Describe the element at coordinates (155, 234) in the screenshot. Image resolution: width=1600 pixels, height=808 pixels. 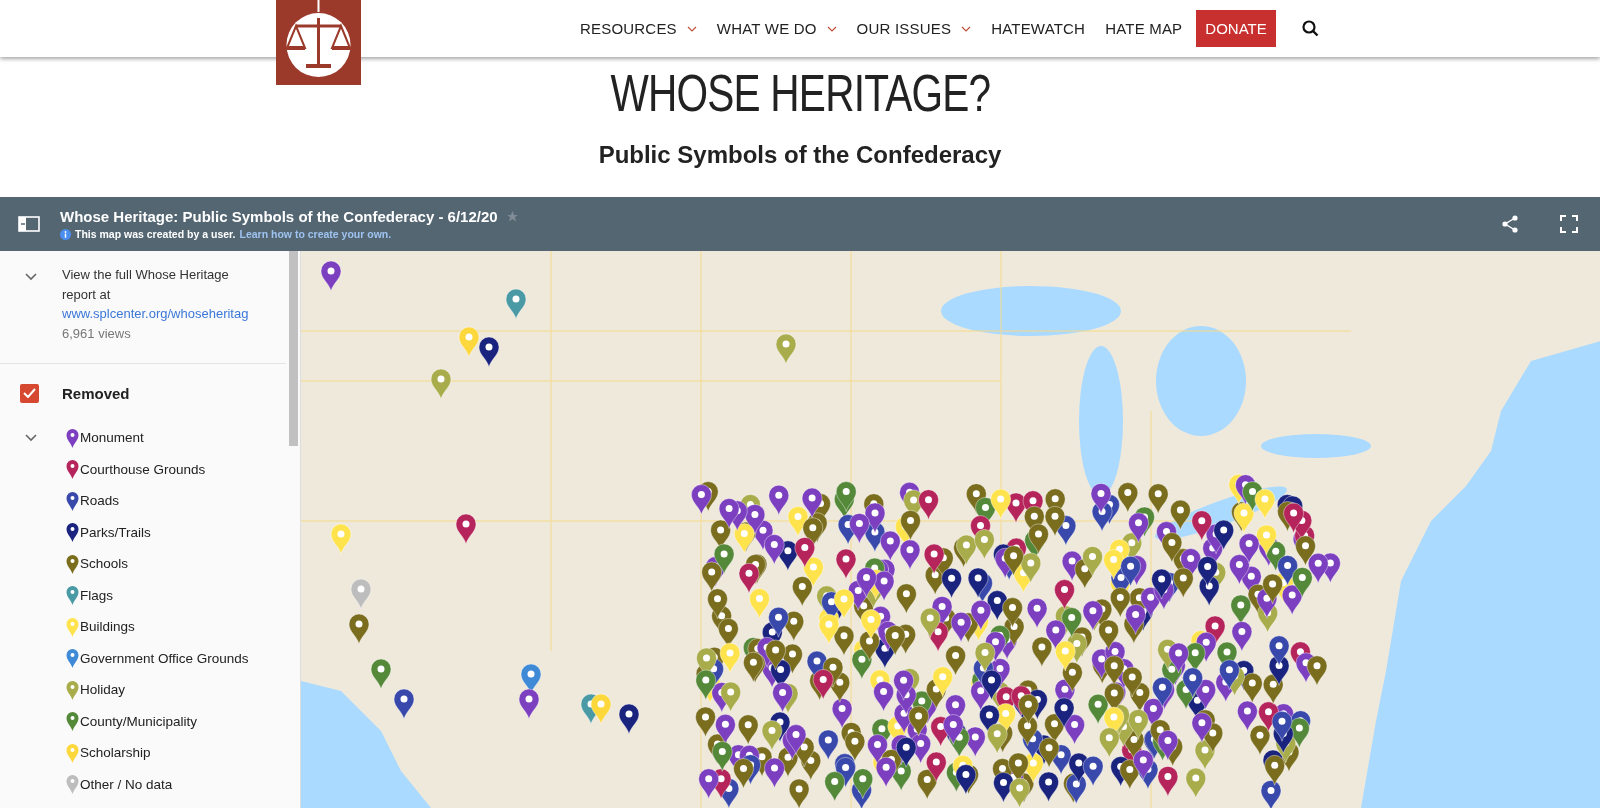
I see `notice-text: This map was created by a user.` at that location.